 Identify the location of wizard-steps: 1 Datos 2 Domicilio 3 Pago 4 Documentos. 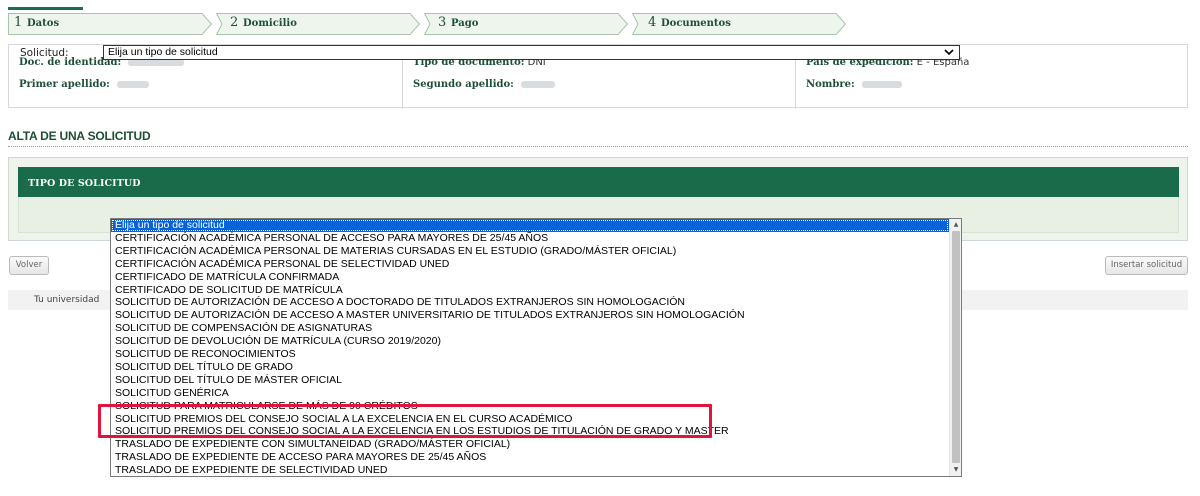
(428, 24).